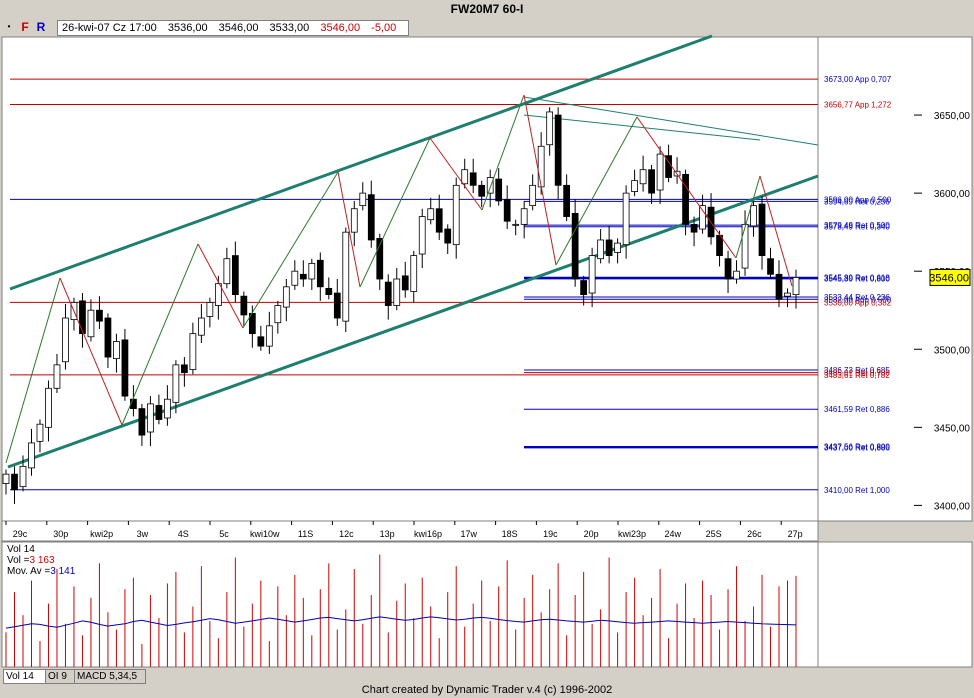 This screenshot has height=698, width=974. I want to click on x-tick-label: kwi16p, so click(428, 534).